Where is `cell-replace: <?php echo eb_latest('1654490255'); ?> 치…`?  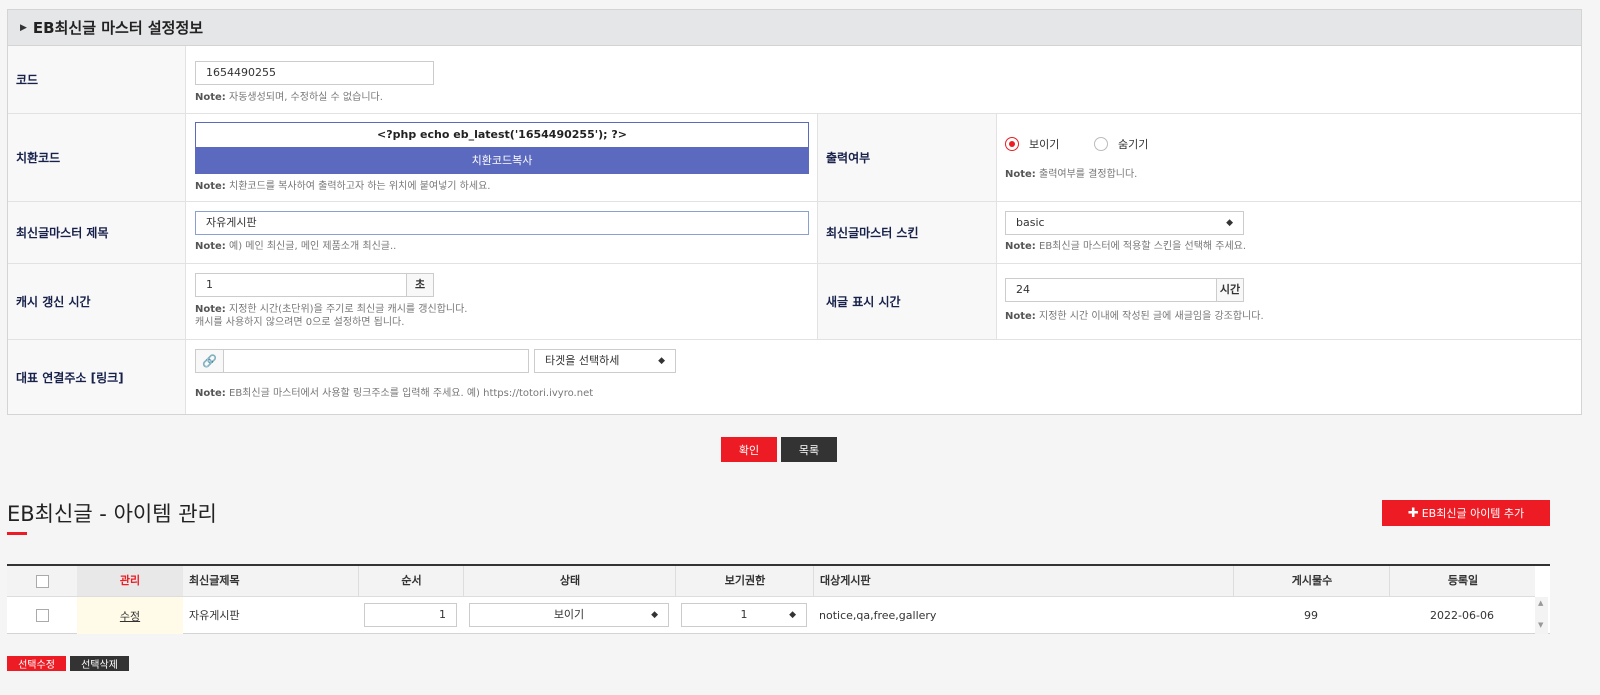
cell-replace: <?php echo eb_latest('1654490255'); ?> 치… is located at coordinates (501, 157).